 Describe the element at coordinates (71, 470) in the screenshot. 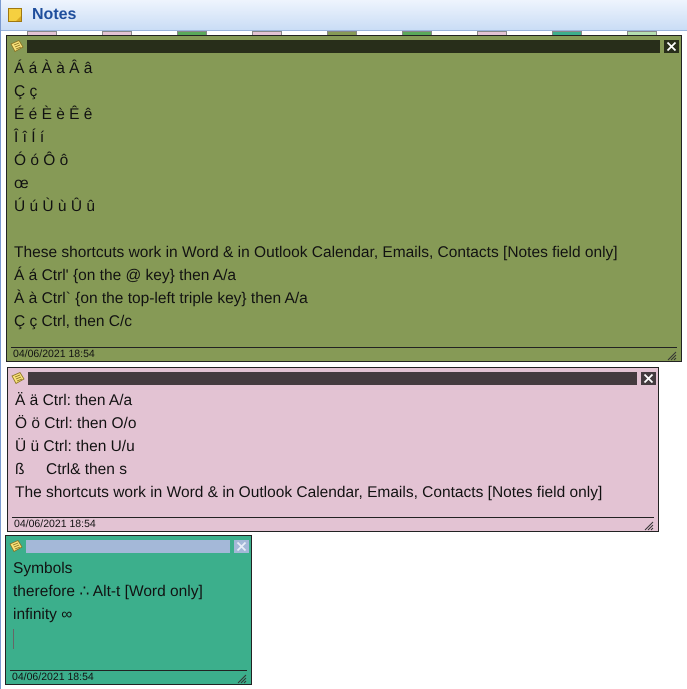

I see `note-text-line: ß Ctrl& then s` at that location.